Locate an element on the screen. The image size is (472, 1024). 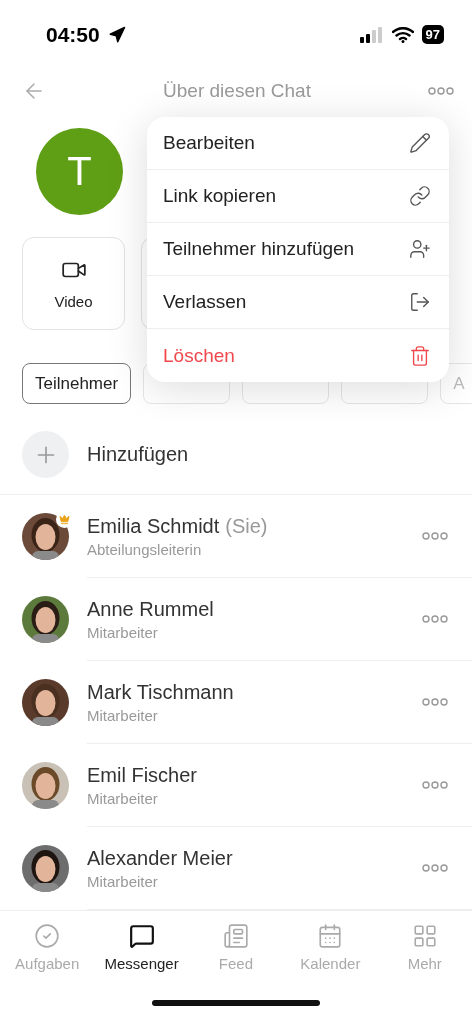
self-label: (Sie) is located at coordinates (246, 526).